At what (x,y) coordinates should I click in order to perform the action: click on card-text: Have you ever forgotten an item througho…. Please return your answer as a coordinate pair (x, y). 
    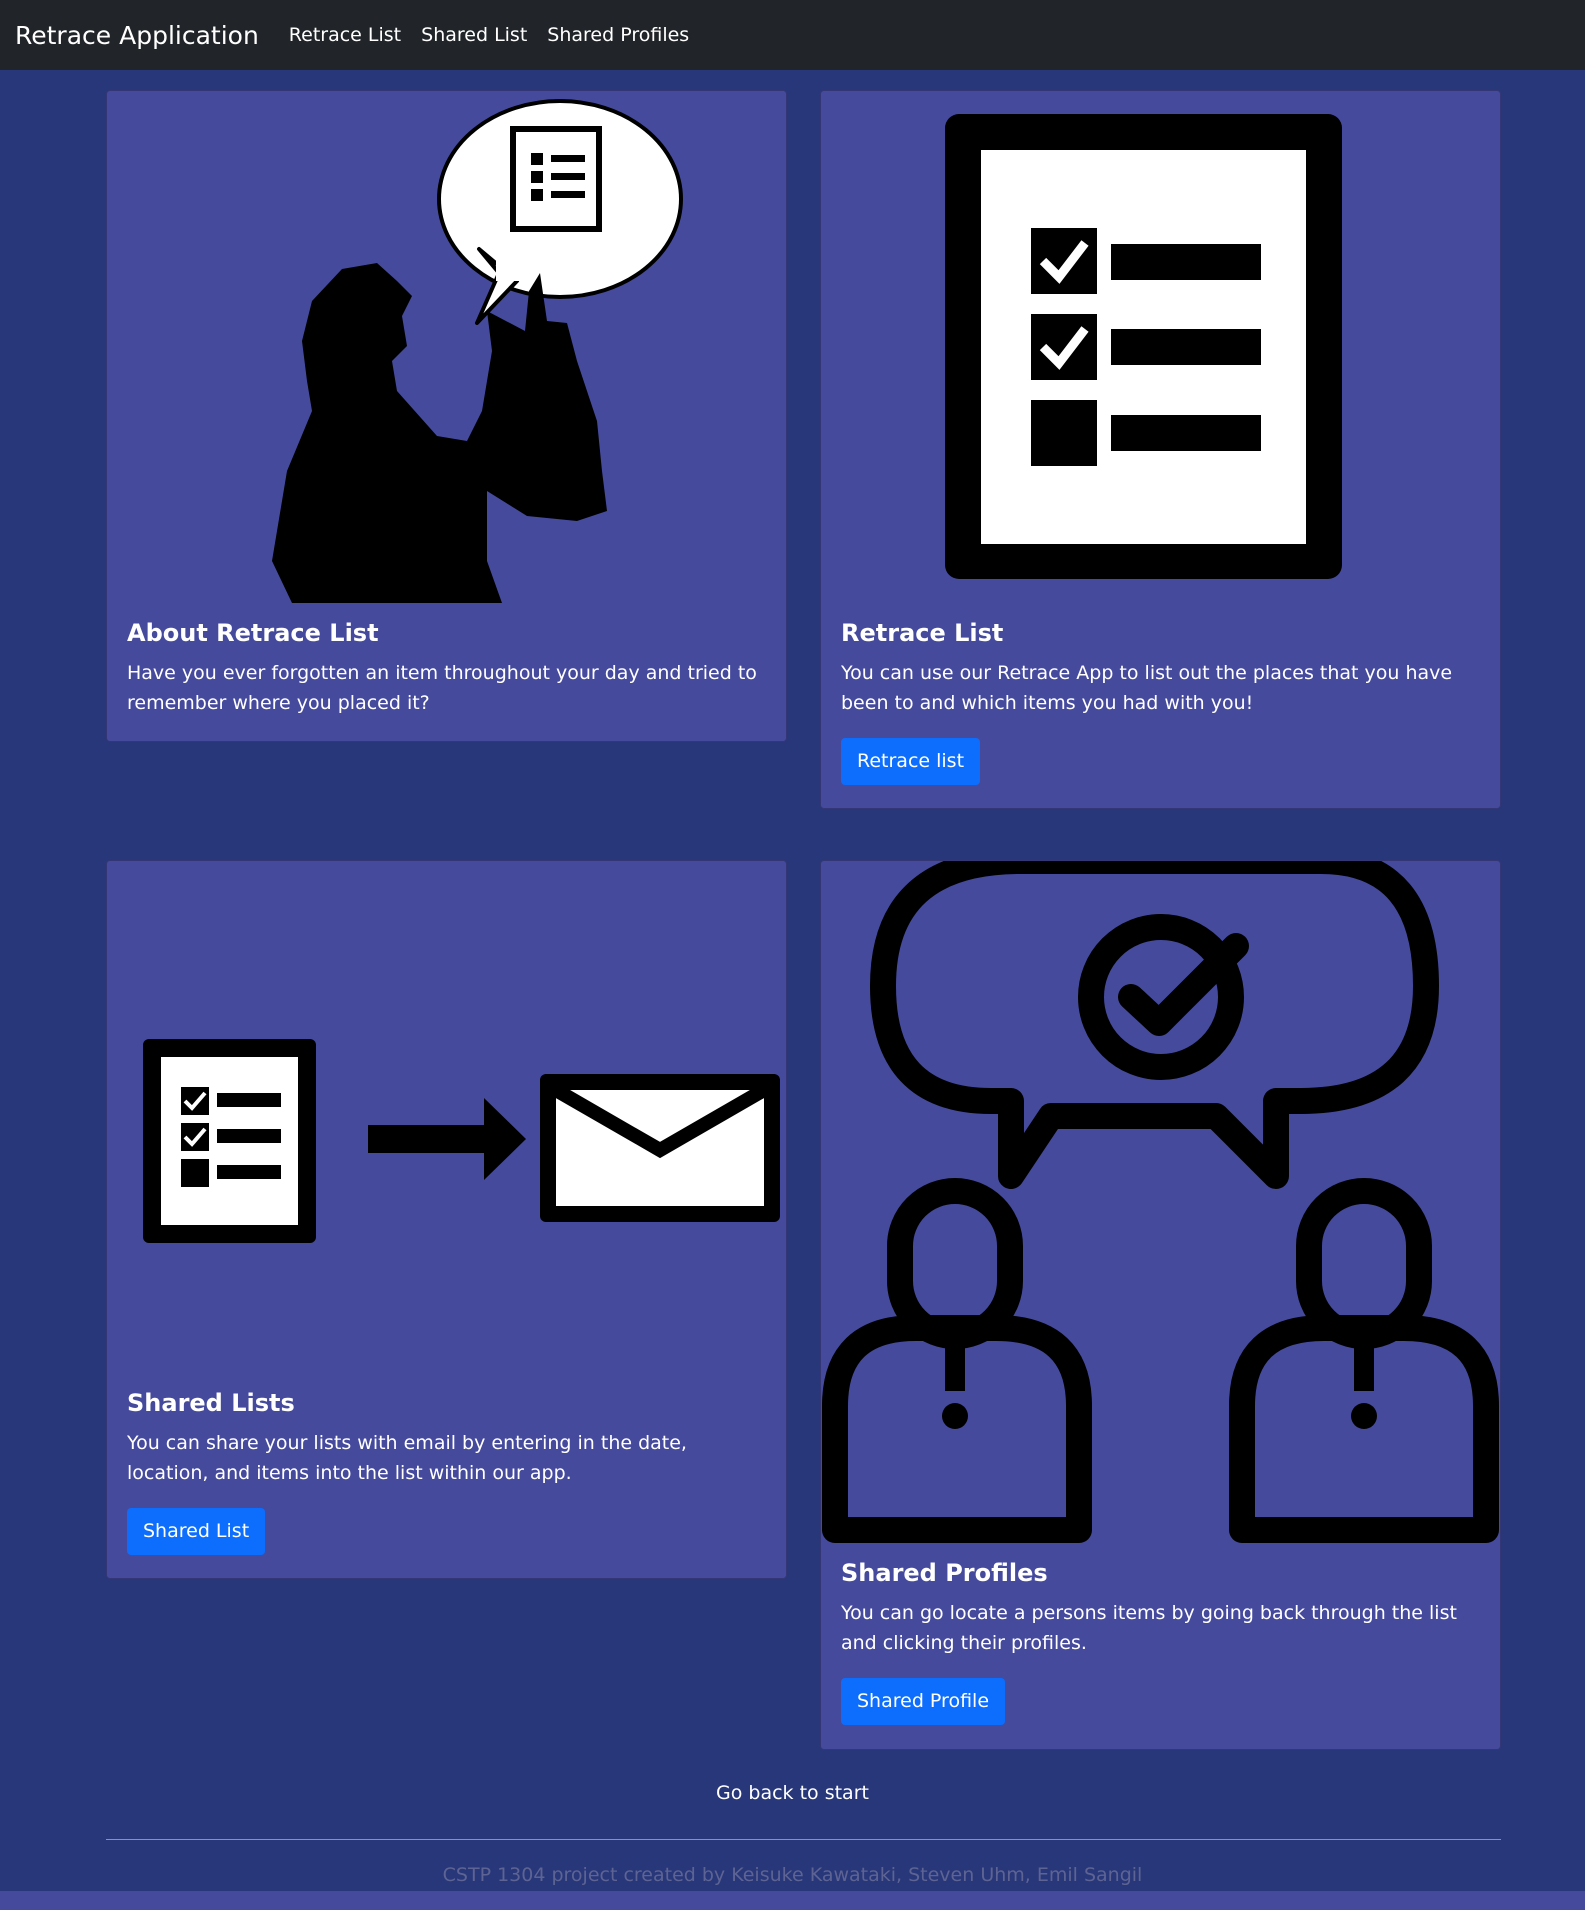
    Looking at the image, I should click on (442, 688).